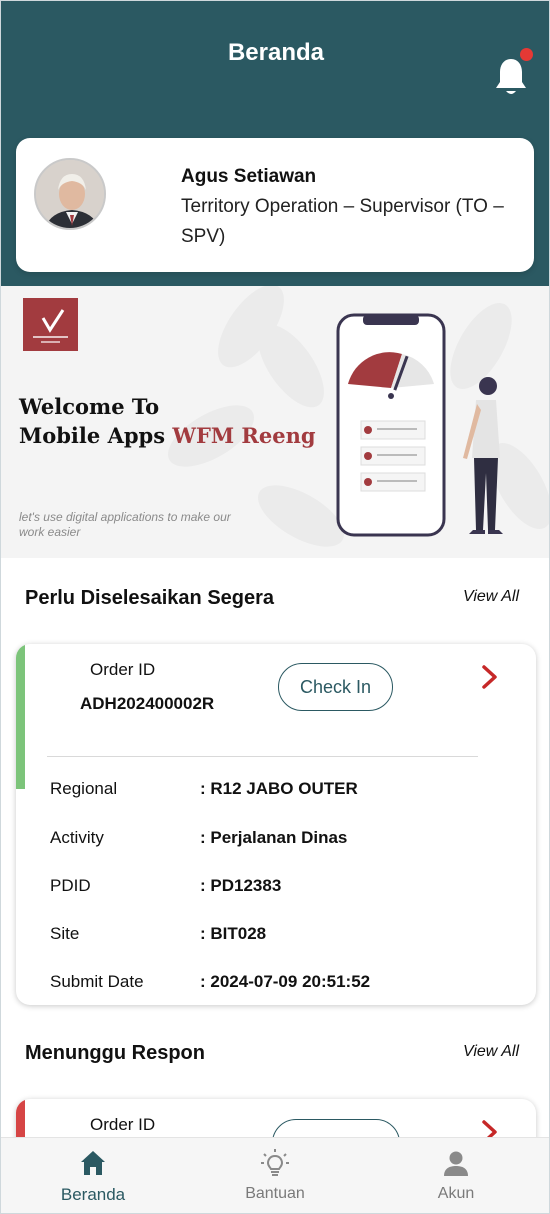 The image size is (550, 1214). Describe the element at coordinates (77, 837) in the screenshot. I see `detail-label-activity: Activity` at that location.